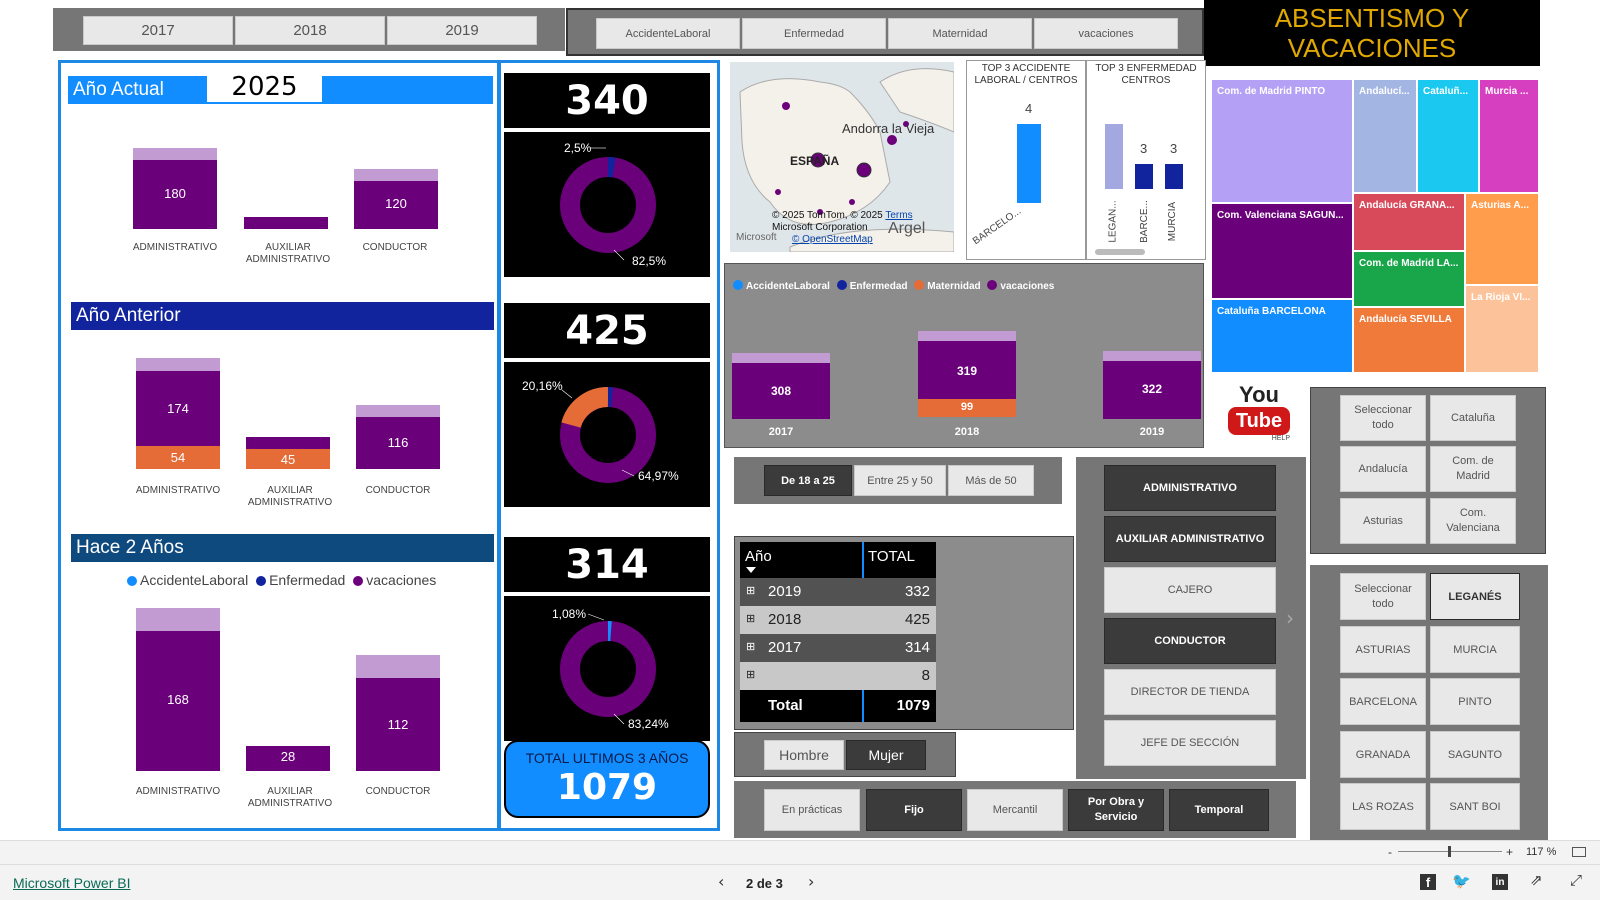 Image resolution: width=1600 pixels, height=900 pixels. Describe the element at coordinates (1383, 806) in the screenshot. I see `city-lasrozas-button: LAS ROZAS` at that location.